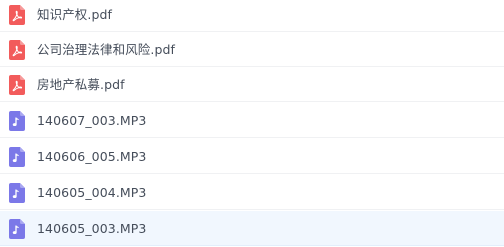  What do you see at coordinates (75, 14) in the screenshot?
I see `file-name: 知识产权.pdf` at bounding box center [75, 14].